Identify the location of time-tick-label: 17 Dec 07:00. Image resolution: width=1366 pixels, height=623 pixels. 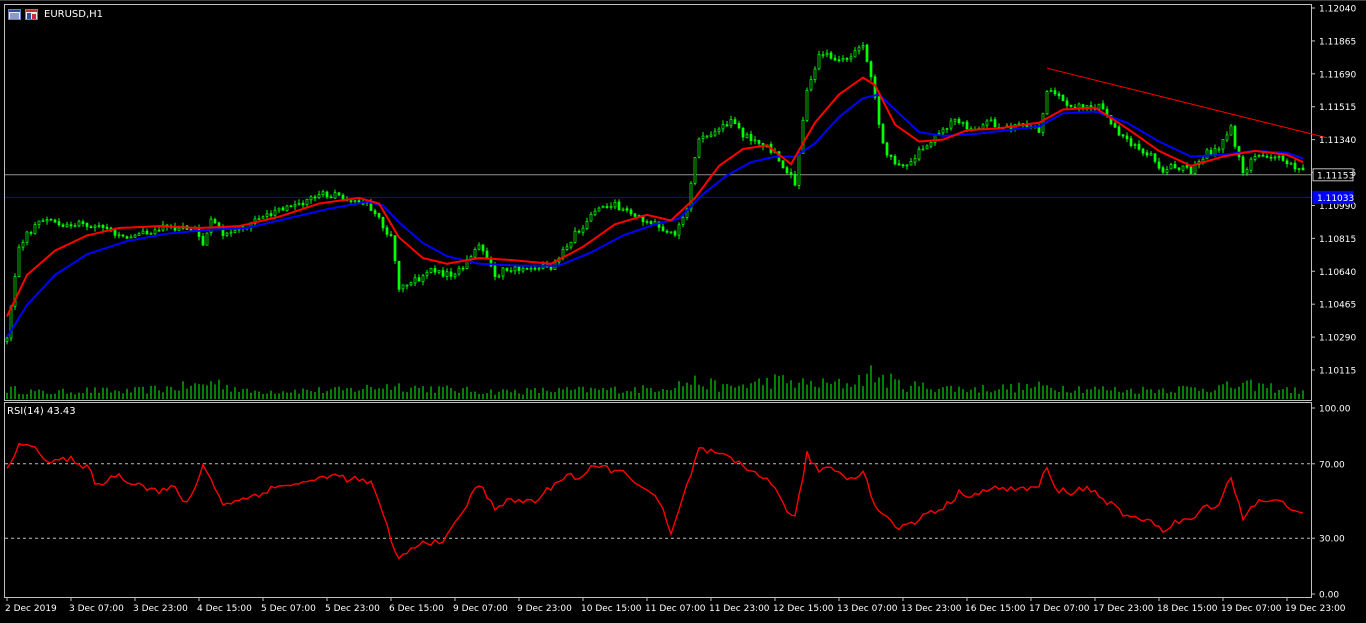
(1059, 609).